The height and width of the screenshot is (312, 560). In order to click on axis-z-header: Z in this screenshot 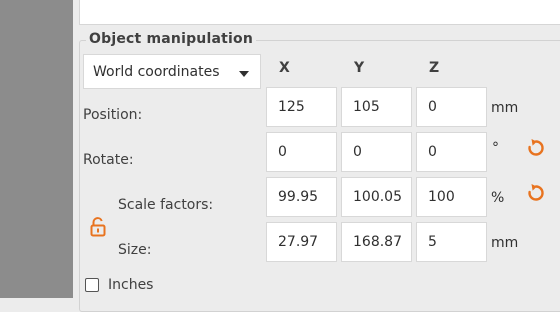, I will do `click(434, 68)`.